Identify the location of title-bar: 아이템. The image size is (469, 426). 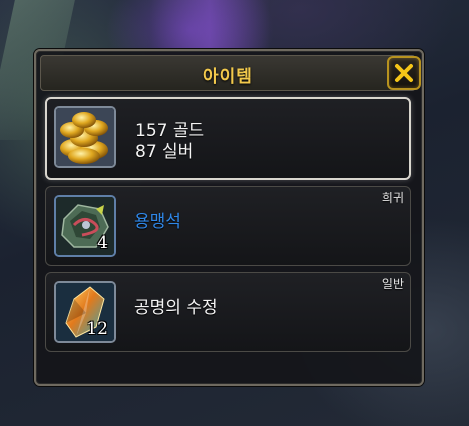
(230, 73).